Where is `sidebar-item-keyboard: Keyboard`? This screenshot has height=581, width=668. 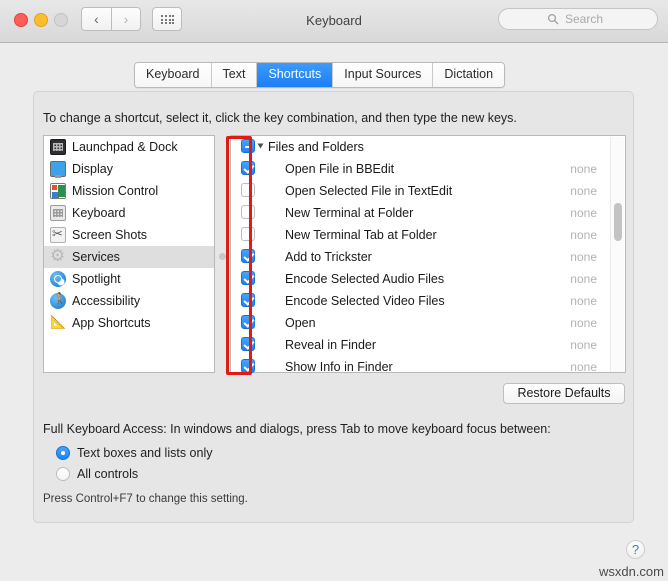
sidebar-item-keyboard: Keyboard is located at coordinates (129, 213).